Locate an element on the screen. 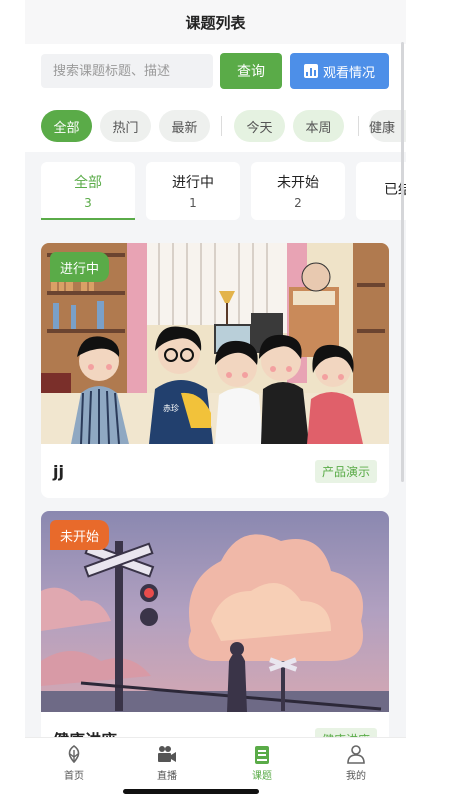  filter-chip-label: 今天 is located at coordinates (259, 128).